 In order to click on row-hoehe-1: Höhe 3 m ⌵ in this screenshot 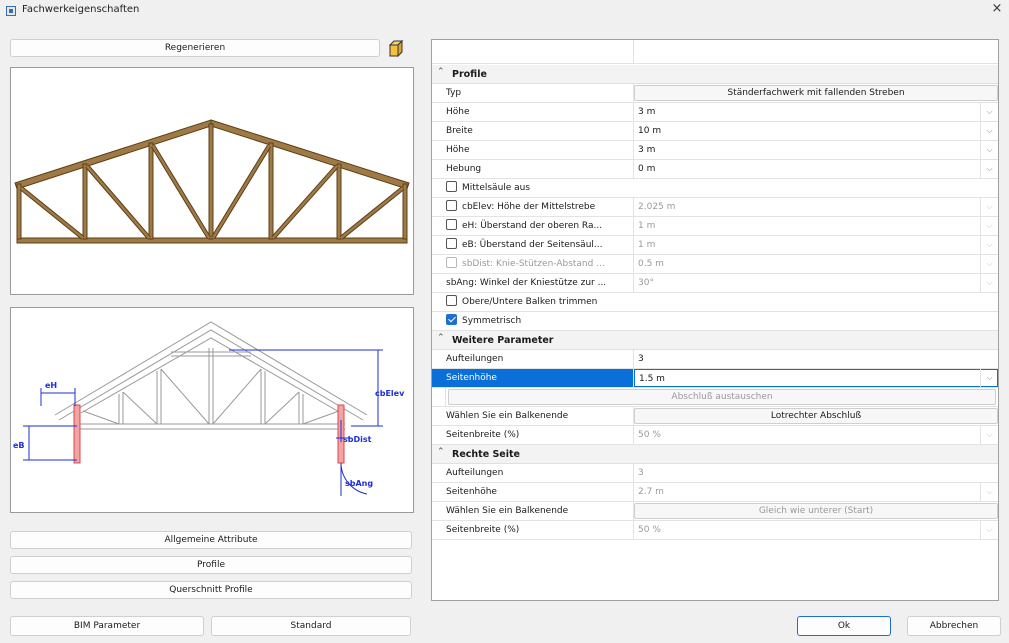, I will do `click(715, 112)`.